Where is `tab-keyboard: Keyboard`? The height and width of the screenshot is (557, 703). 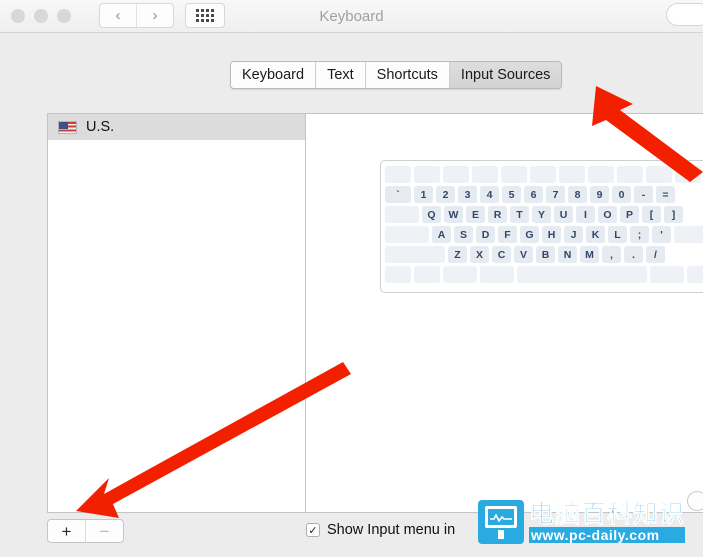
tab-keyboard: Keyboard is located at coordinates (274, 75).